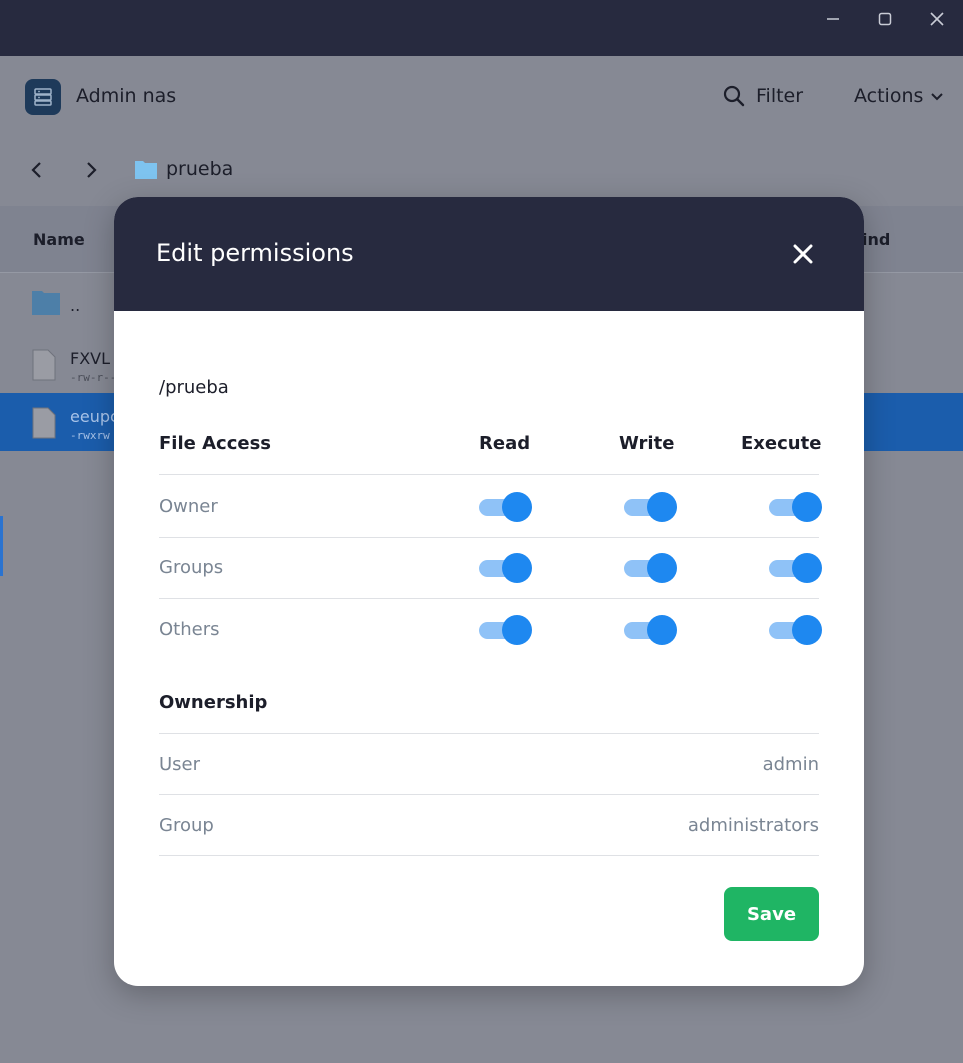  What do you see at coordinates (795, 507) in the screenshot?
I see `owner-execute-toggle` at bounding box center [795, 507].